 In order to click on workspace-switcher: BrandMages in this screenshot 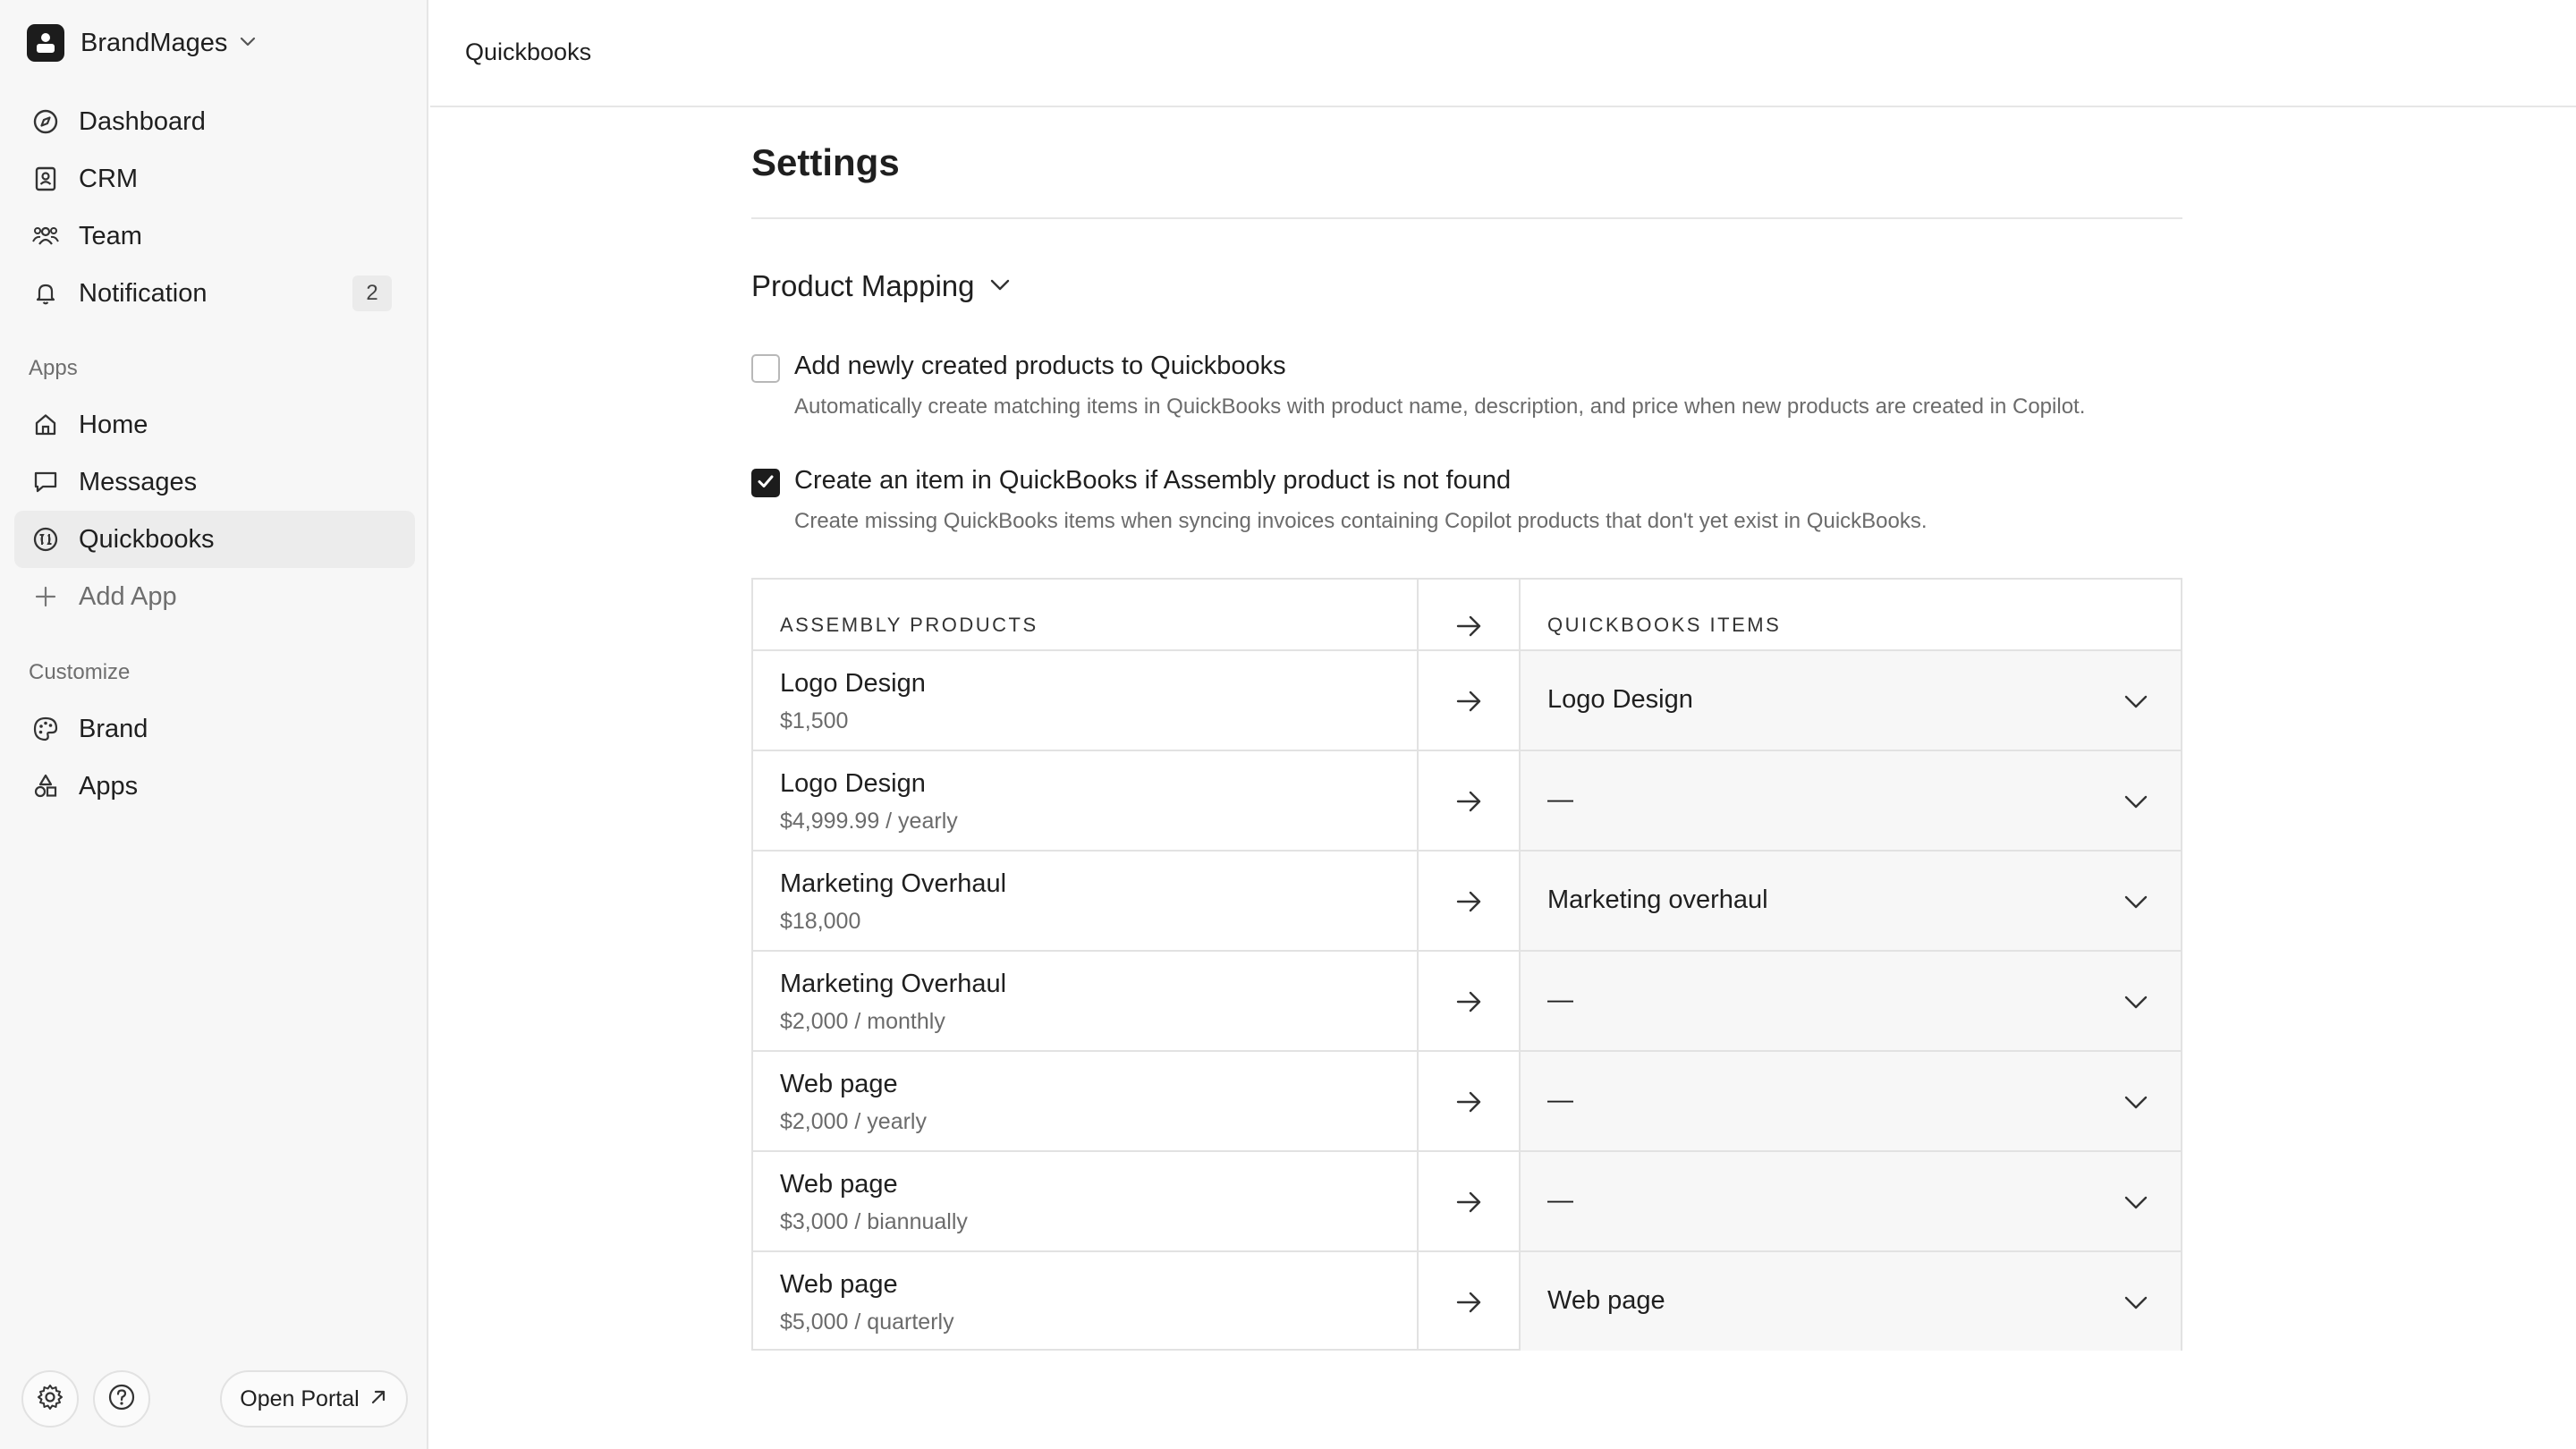, I will do `click(142, 42)`.